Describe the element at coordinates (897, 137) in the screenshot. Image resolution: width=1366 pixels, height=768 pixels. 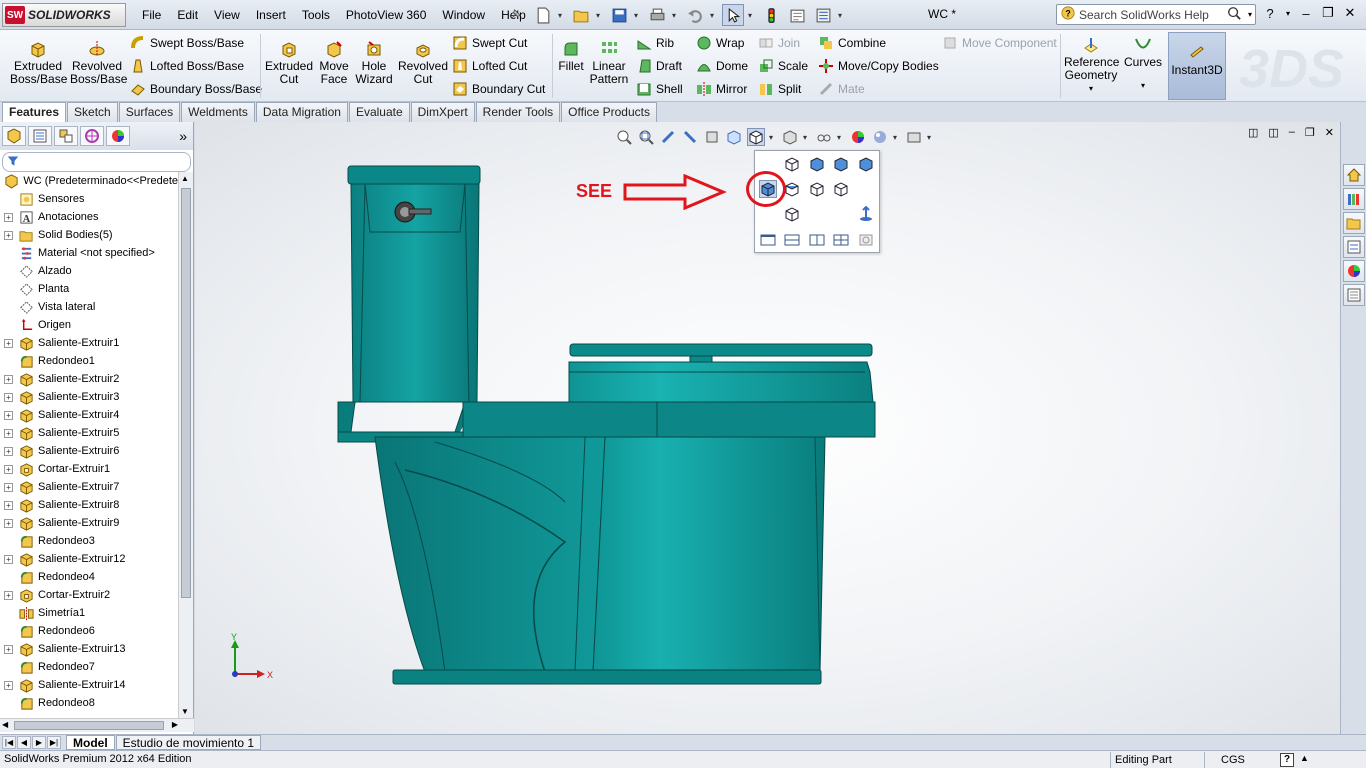
I see `apply-scene-dropdown-icon: ▾` at that location.